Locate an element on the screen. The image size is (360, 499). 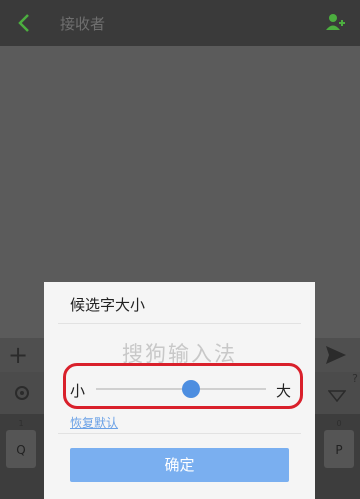
send-icon is located at coordinates (336, 355).